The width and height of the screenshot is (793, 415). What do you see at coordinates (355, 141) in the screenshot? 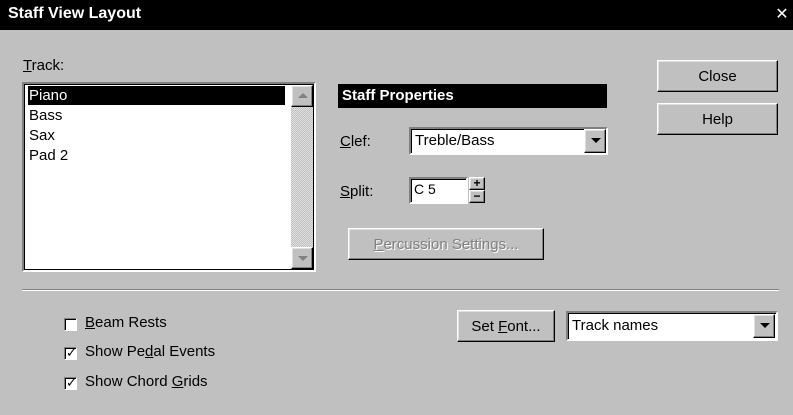
I see `clef-label: Clef:` at bounding box center [355, 141].